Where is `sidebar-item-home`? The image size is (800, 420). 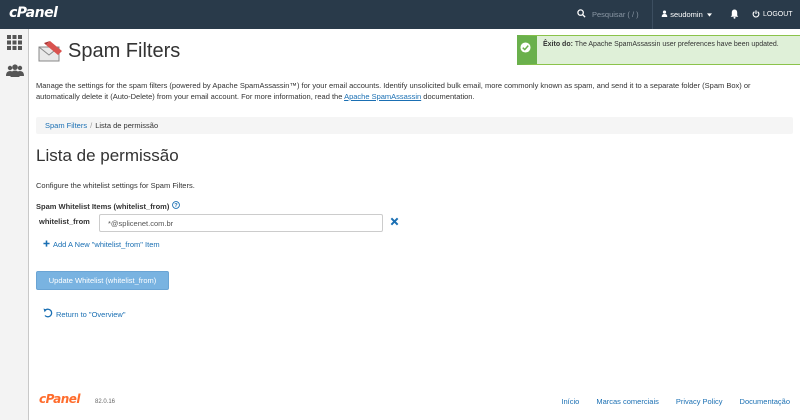 sidebar-item-home is located at coordinates (14, 43).